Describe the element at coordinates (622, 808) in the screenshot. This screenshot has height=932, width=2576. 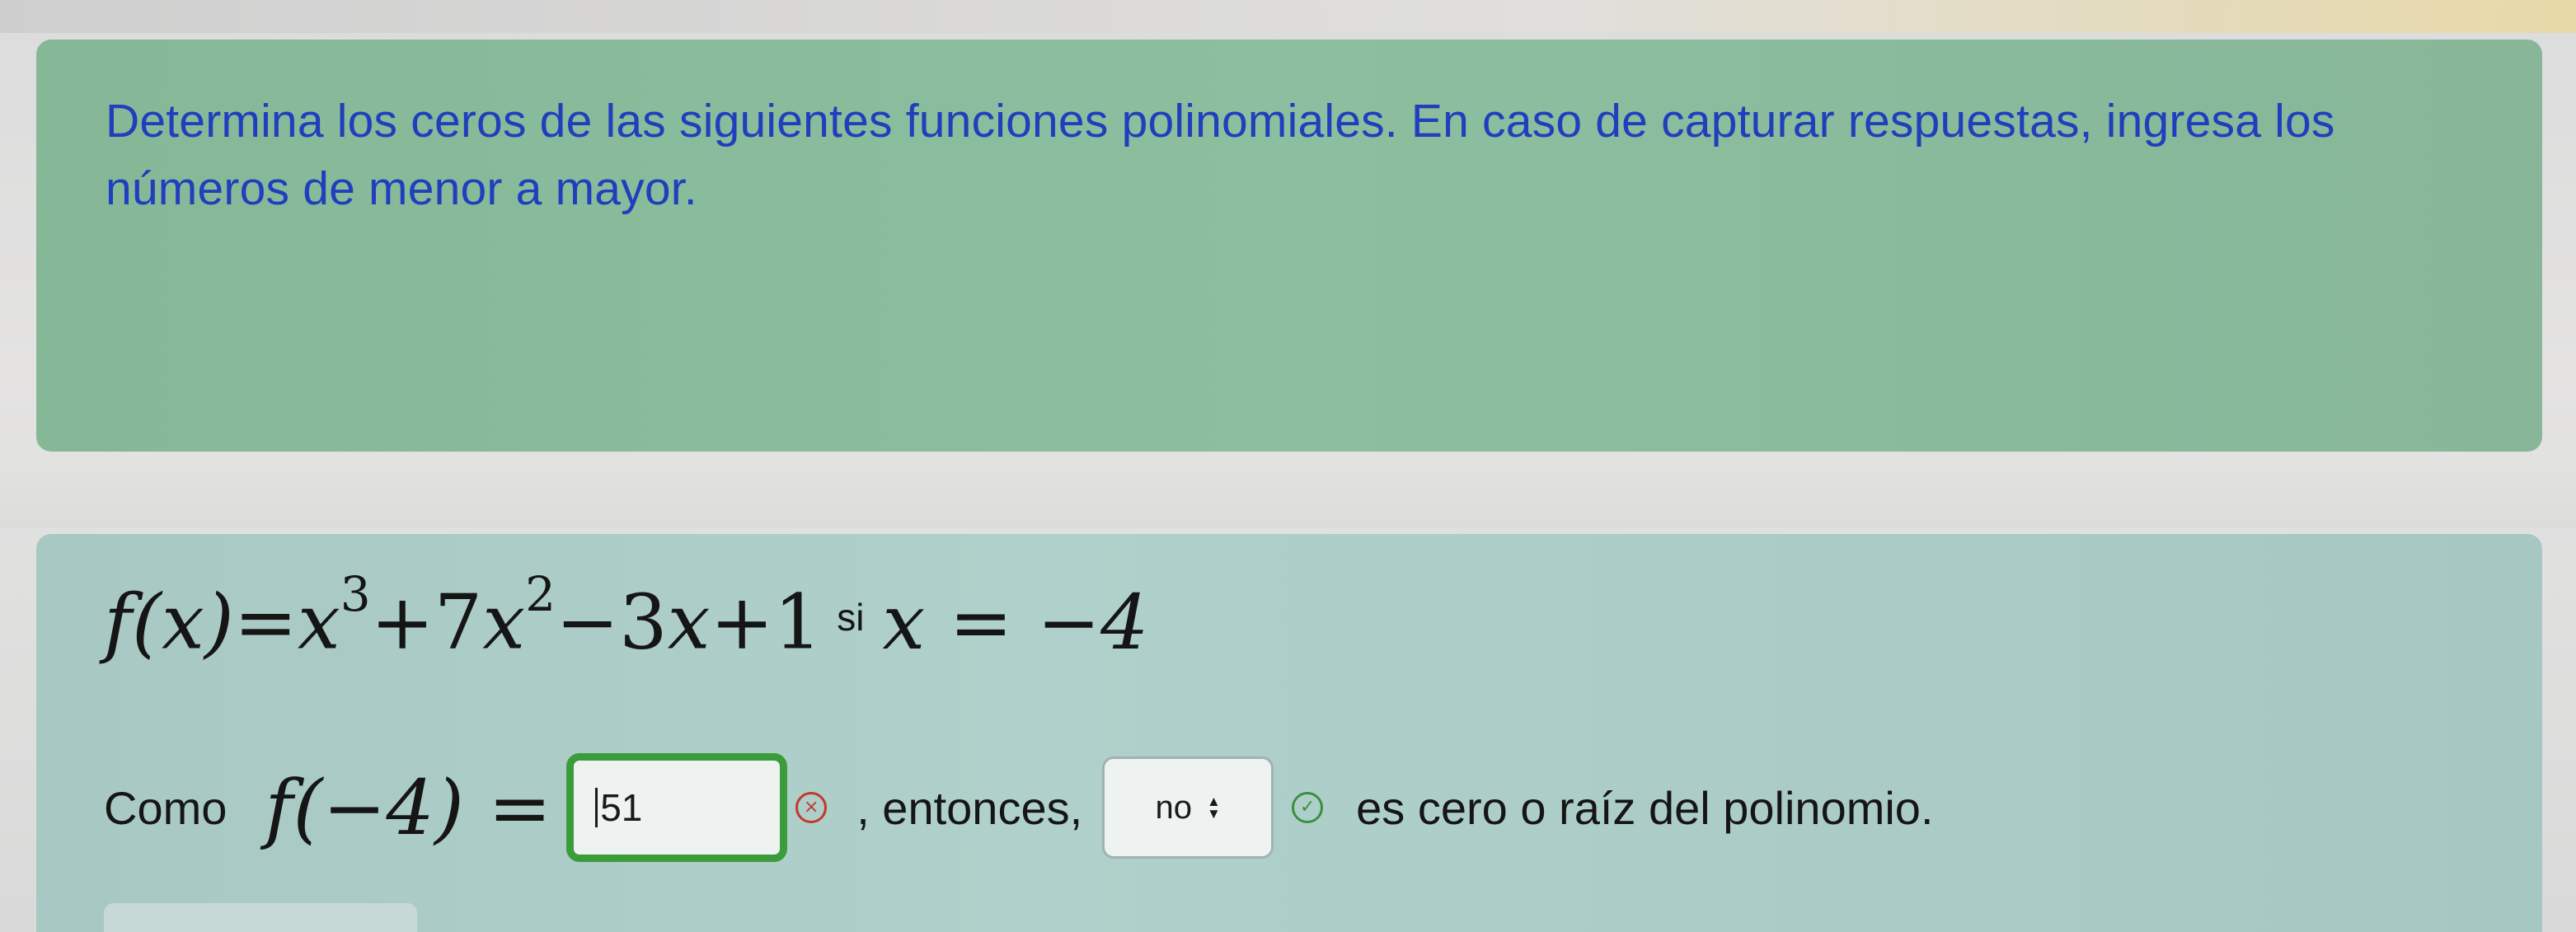
I see `value-input-text: 51` at that location.